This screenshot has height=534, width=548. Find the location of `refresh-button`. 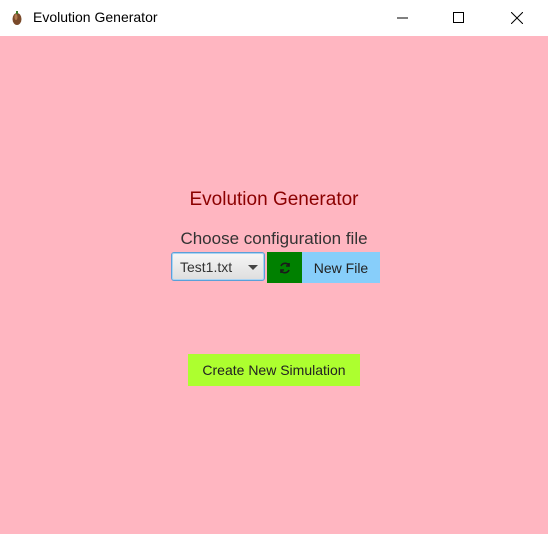

refresh-button is located at coordinates (284, 267).